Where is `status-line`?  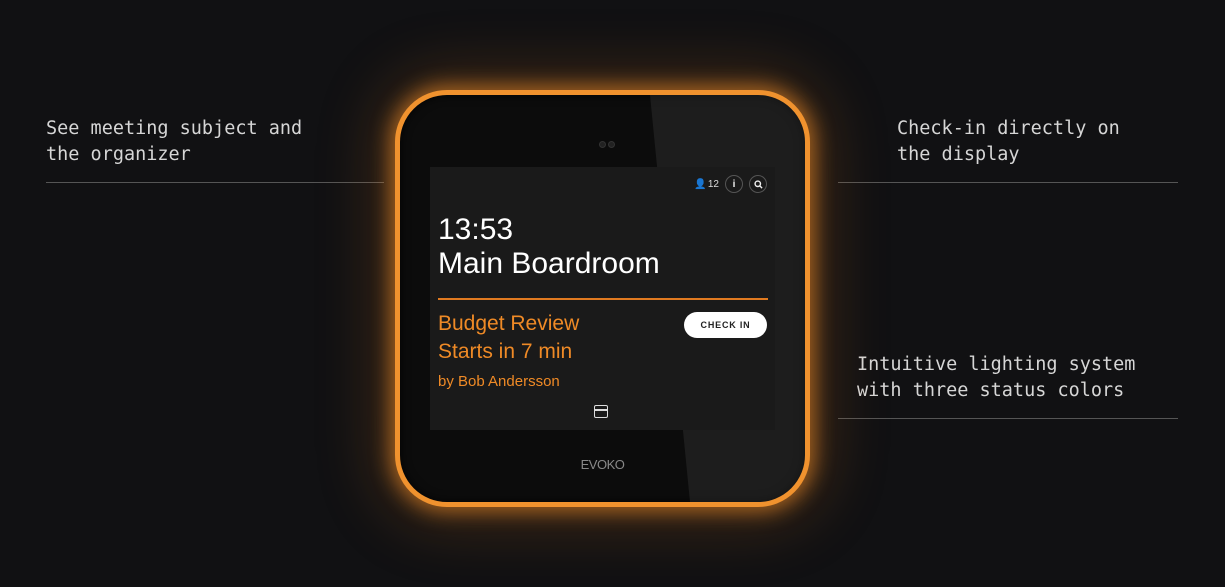 status-line is located at coordinates (603, 299).